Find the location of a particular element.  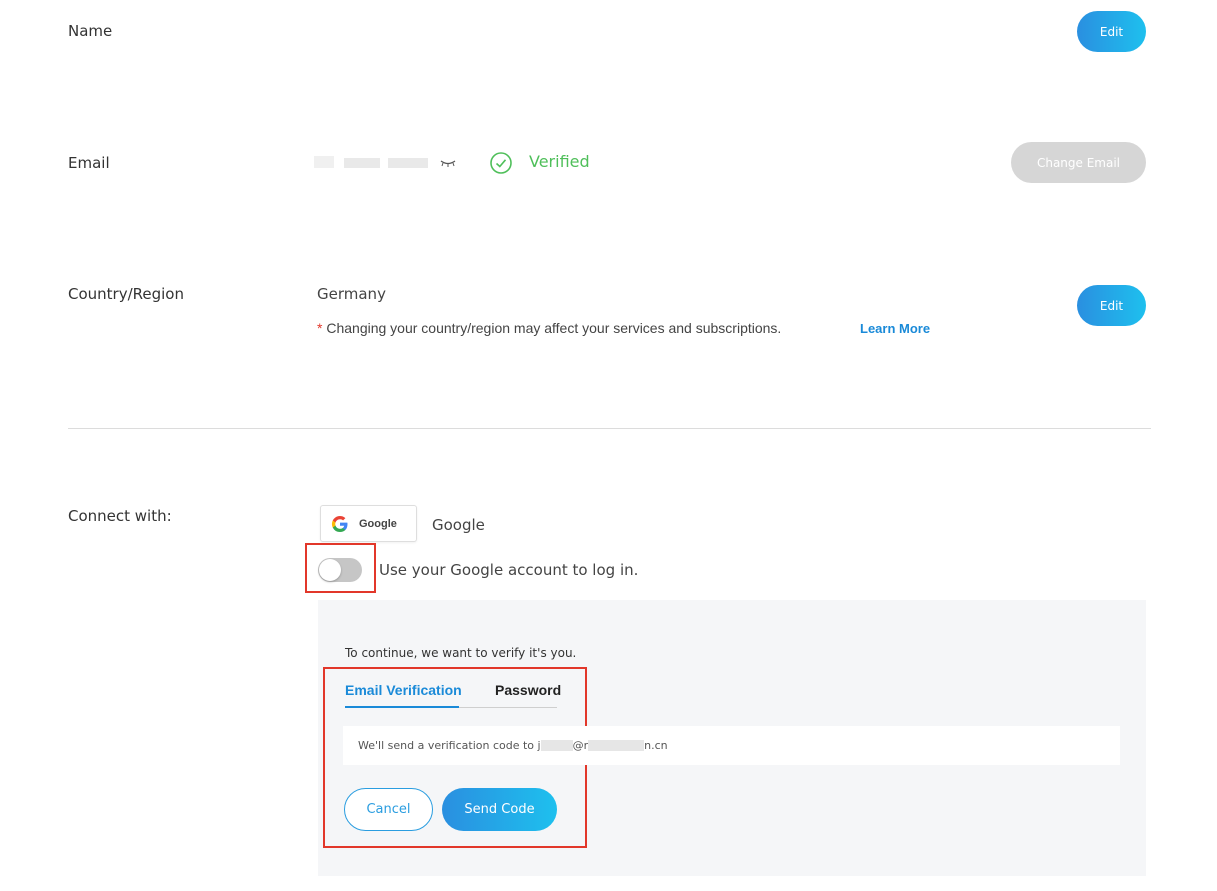

provider-name: Google is located at coordinates (458, 525).